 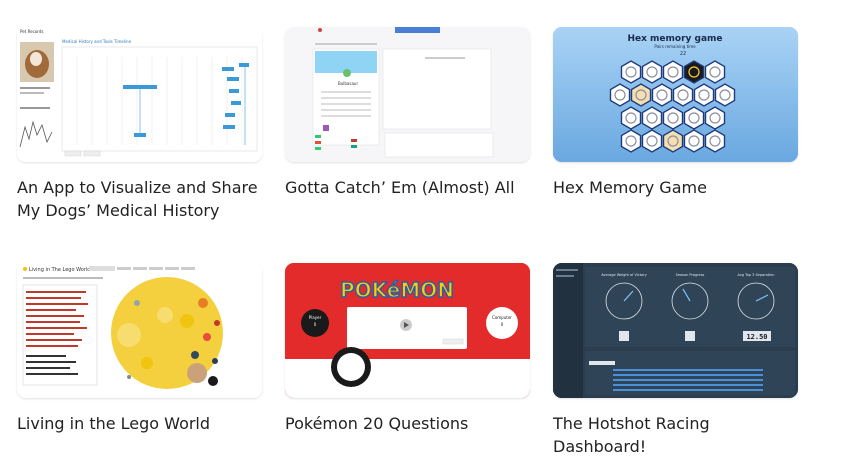 I want to click on svg-text: Avg Top 3 Separation, so click(x=756, y=275).